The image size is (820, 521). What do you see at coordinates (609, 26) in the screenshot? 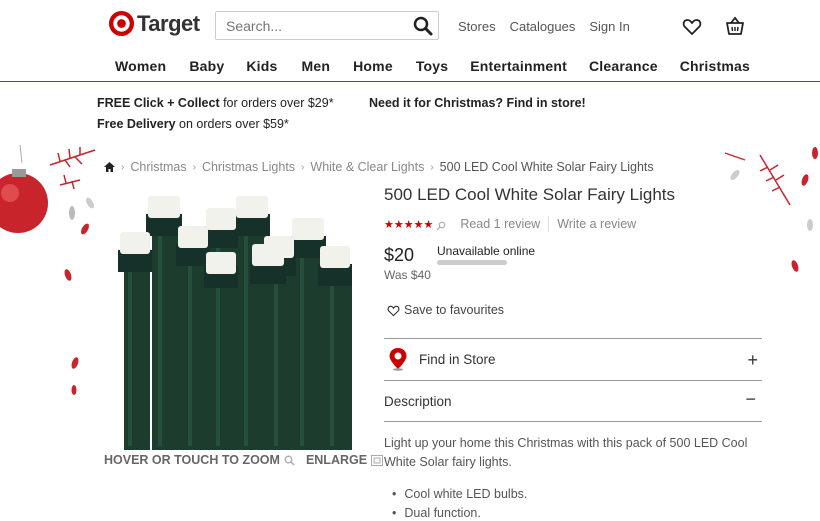
I see `sign-in-link: Sign In` at bounding box center [609, 26].